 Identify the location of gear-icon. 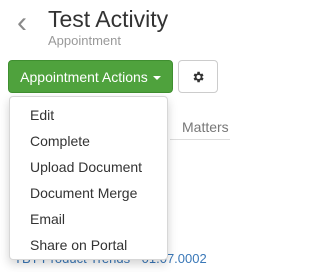
(198, 76).